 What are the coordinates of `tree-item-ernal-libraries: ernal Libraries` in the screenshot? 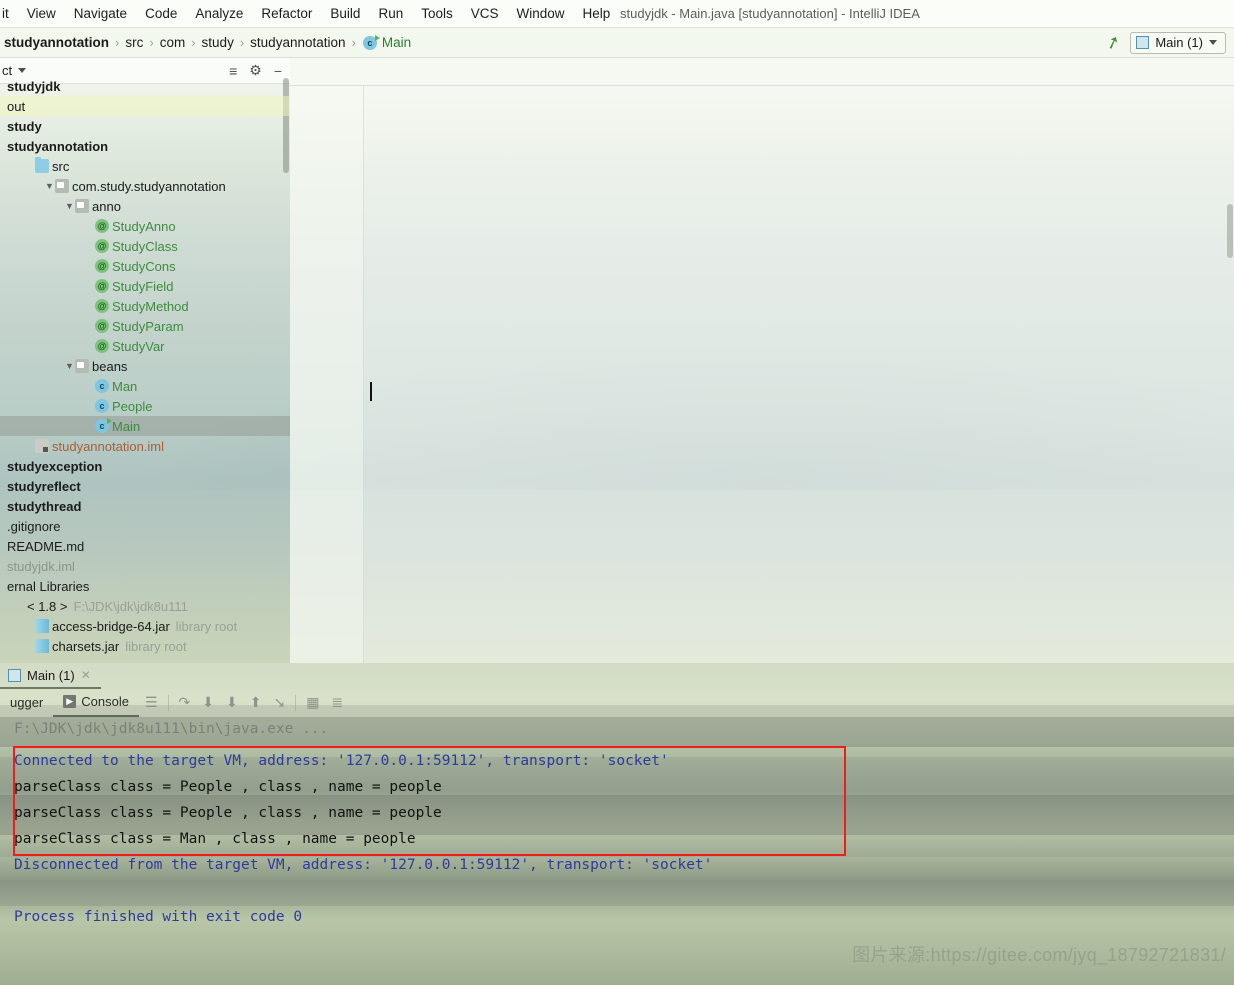 It's located at (145, 586).